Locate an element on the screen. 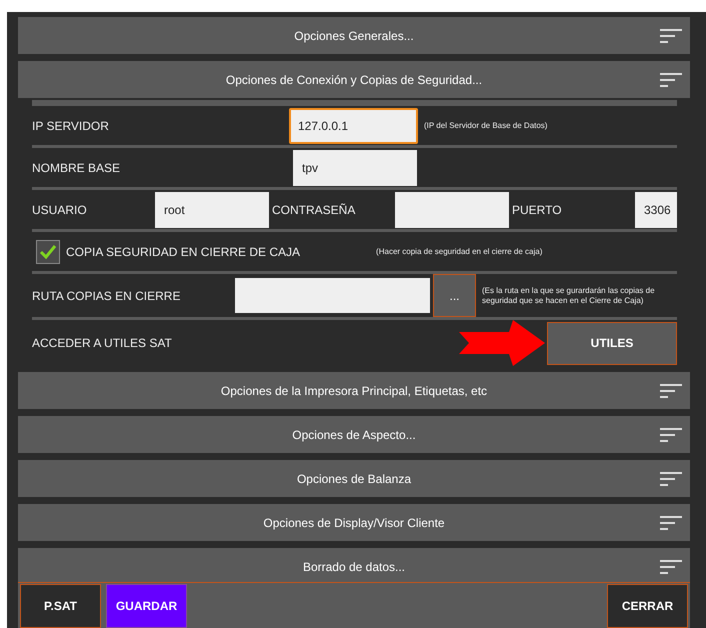  checkbox is located at coordinates (48, 252).